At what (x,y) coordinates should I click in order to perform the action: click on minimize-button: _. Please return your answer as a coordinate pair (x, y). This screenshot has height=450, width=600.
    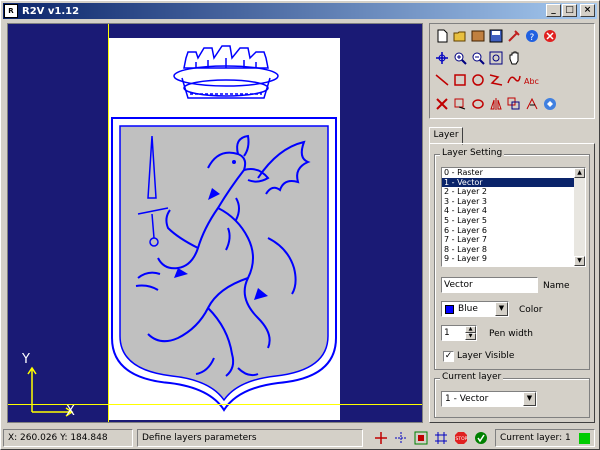
    Looking at the image, I should click on (553, 10).